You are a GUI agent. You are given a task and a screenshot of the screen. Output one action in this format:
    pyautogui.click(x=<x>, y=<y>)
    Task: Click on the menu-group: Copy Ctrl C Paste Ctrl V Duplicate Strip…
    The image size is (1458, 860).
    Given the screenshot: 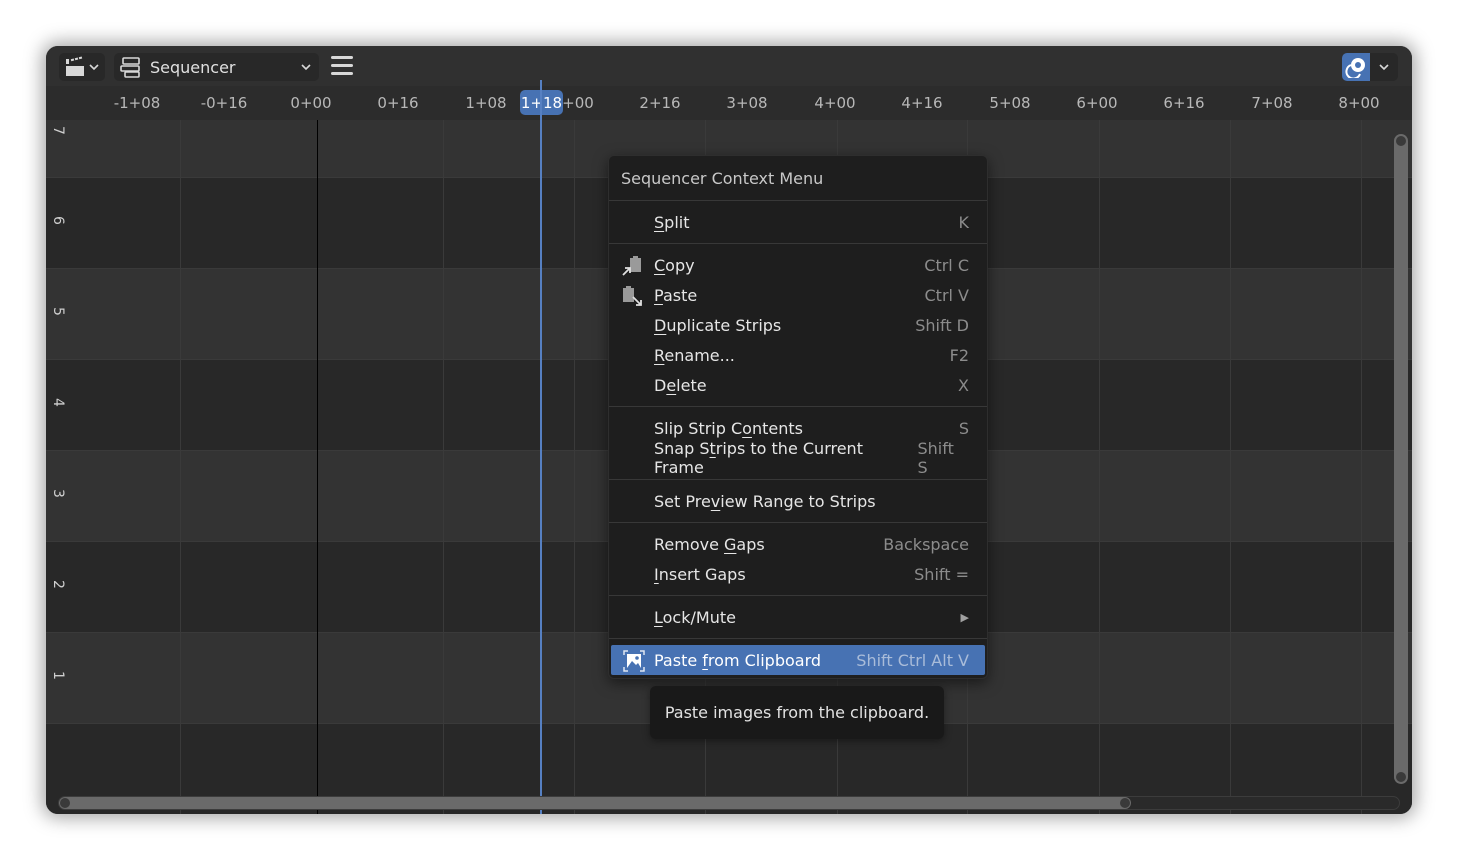 What is the action you would take?
    pyautogui.click(x=798, y=325)
    